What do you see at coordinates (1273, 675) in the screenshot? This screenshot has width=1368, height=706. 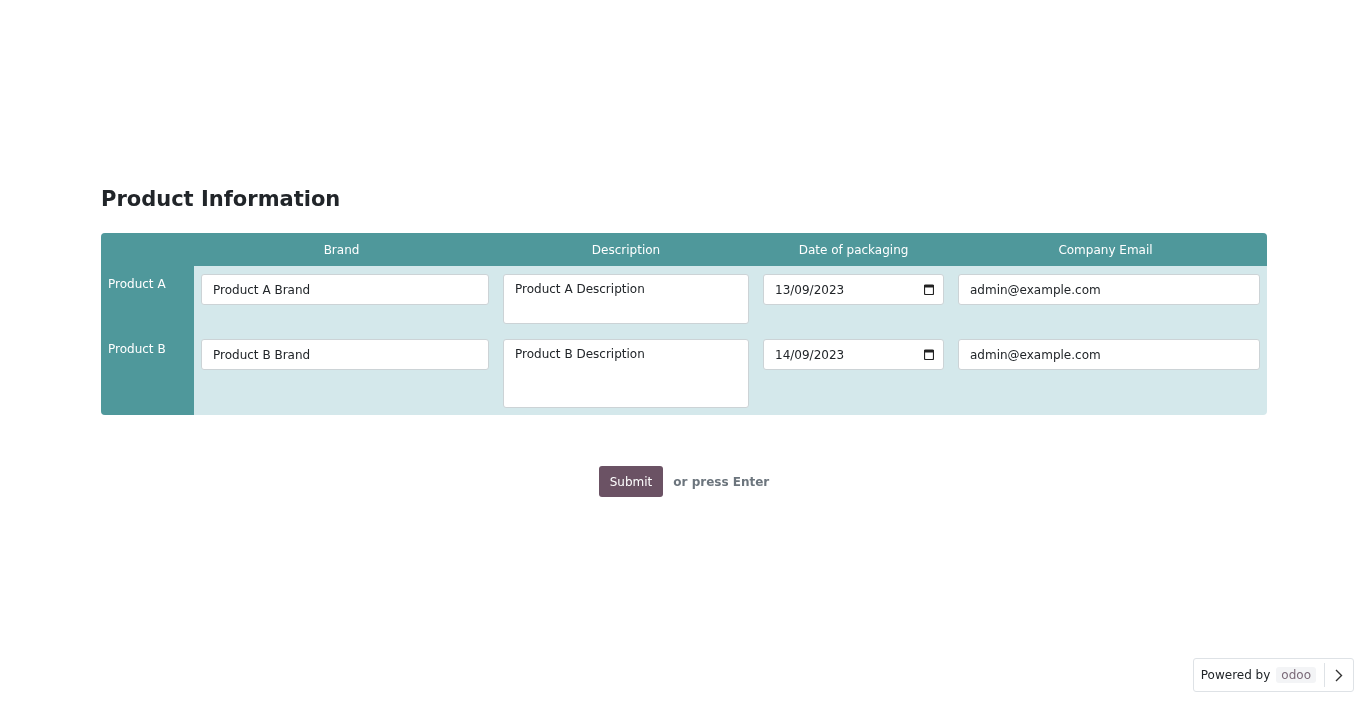 I see `powered-by-badge: Powered by odoo` at bounding box center [1273, 675].